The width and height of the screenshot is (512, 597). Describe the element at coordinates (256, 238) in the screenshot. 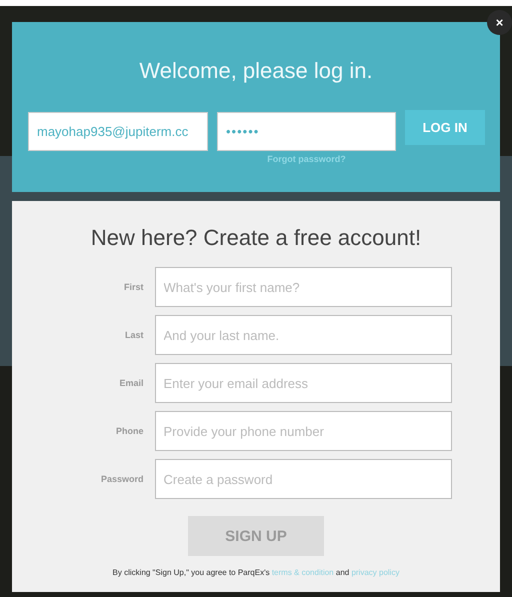

I see `signup-title: New here? Create a free account!` at that location.